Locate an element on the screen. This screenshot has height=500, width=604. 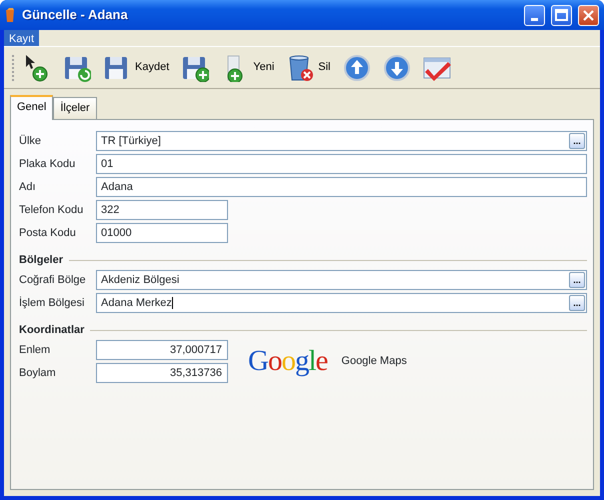
toolbar-button: Kaydet is located at coordinates (136, 68).